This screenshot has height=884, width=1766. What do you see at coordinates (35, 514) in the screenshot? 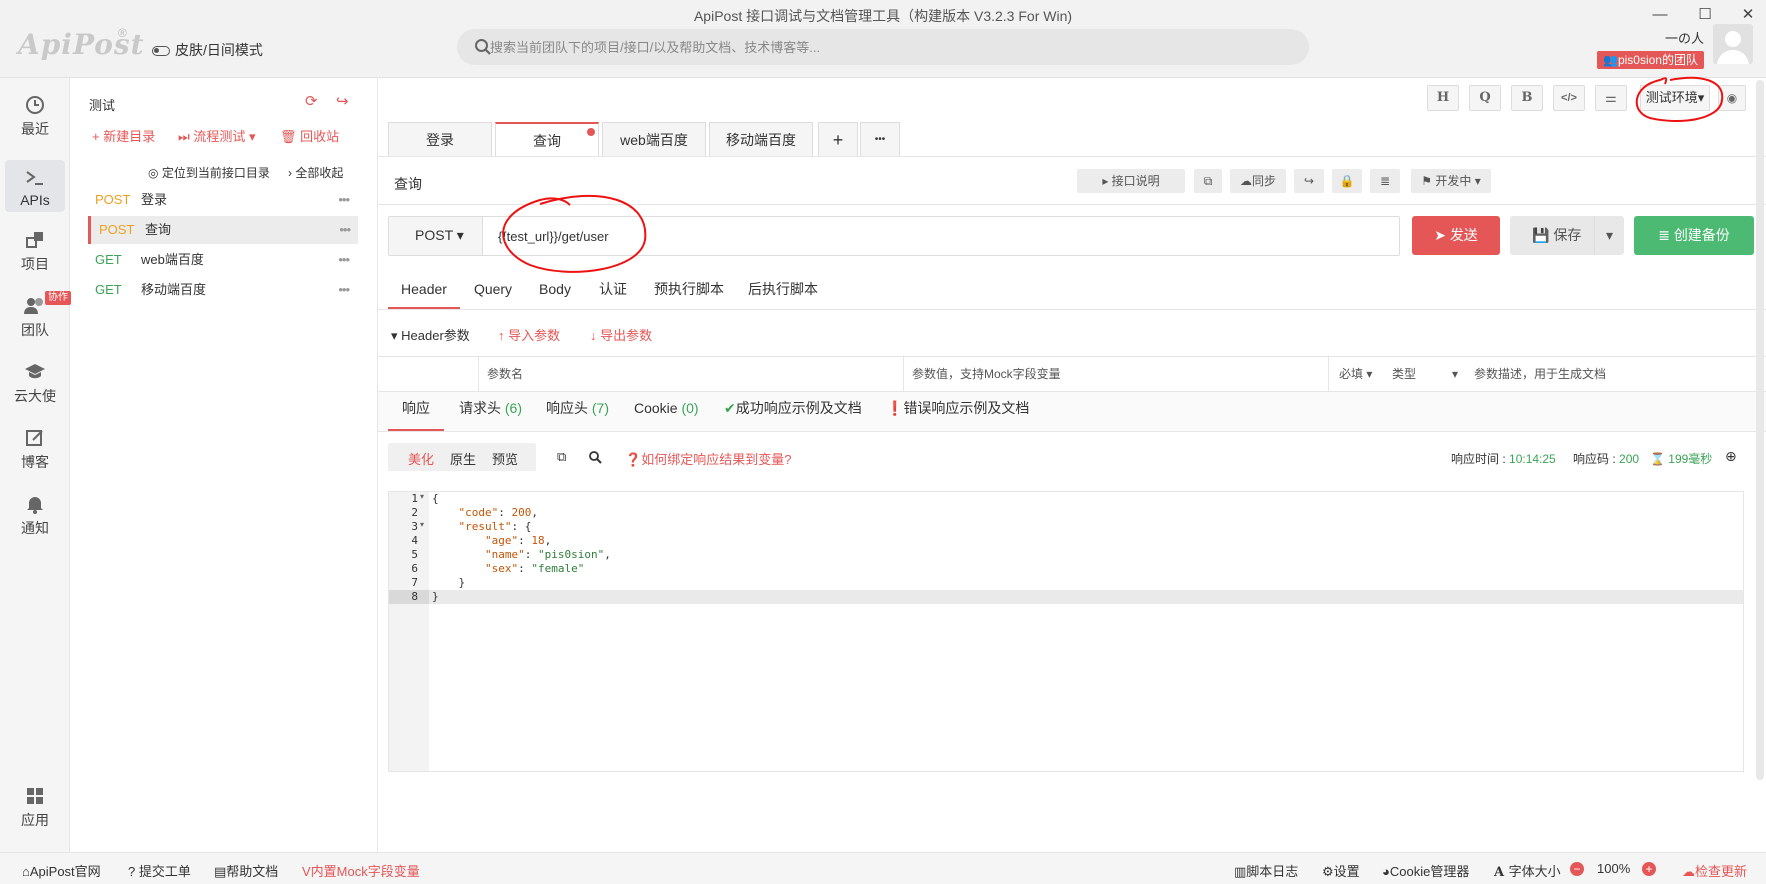
I see `nav-item-notify: 通知` at bounding box center [35, 514].